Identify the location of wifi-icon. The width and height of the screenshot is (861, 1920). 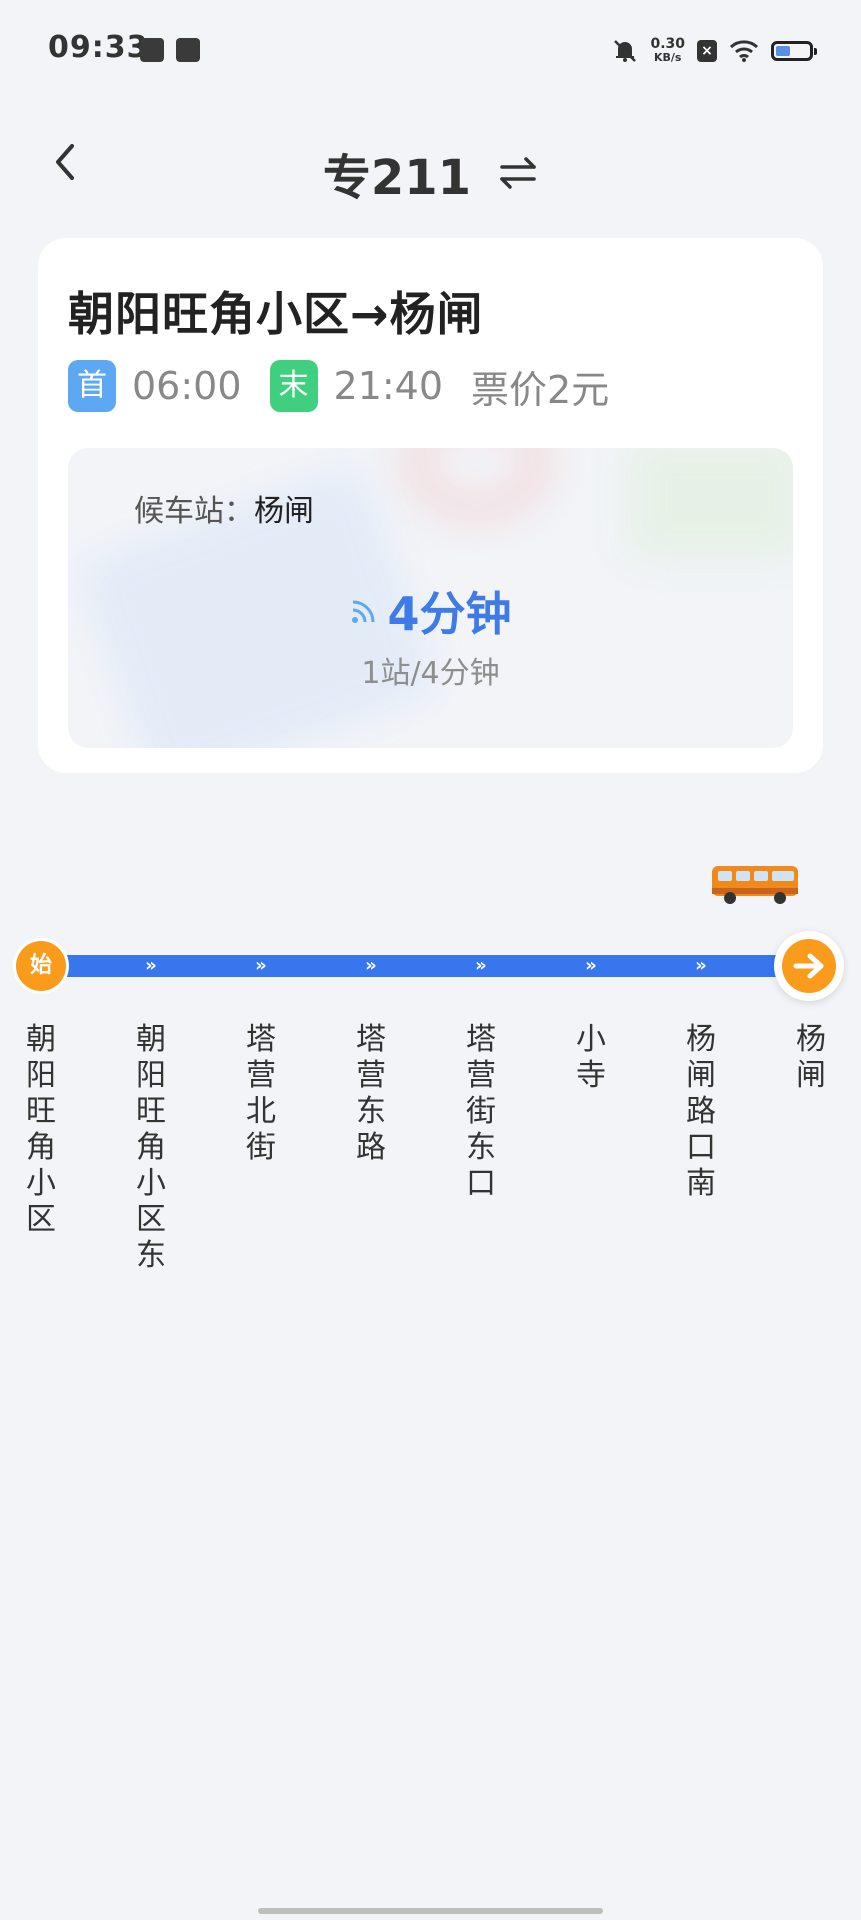
(744, 51).